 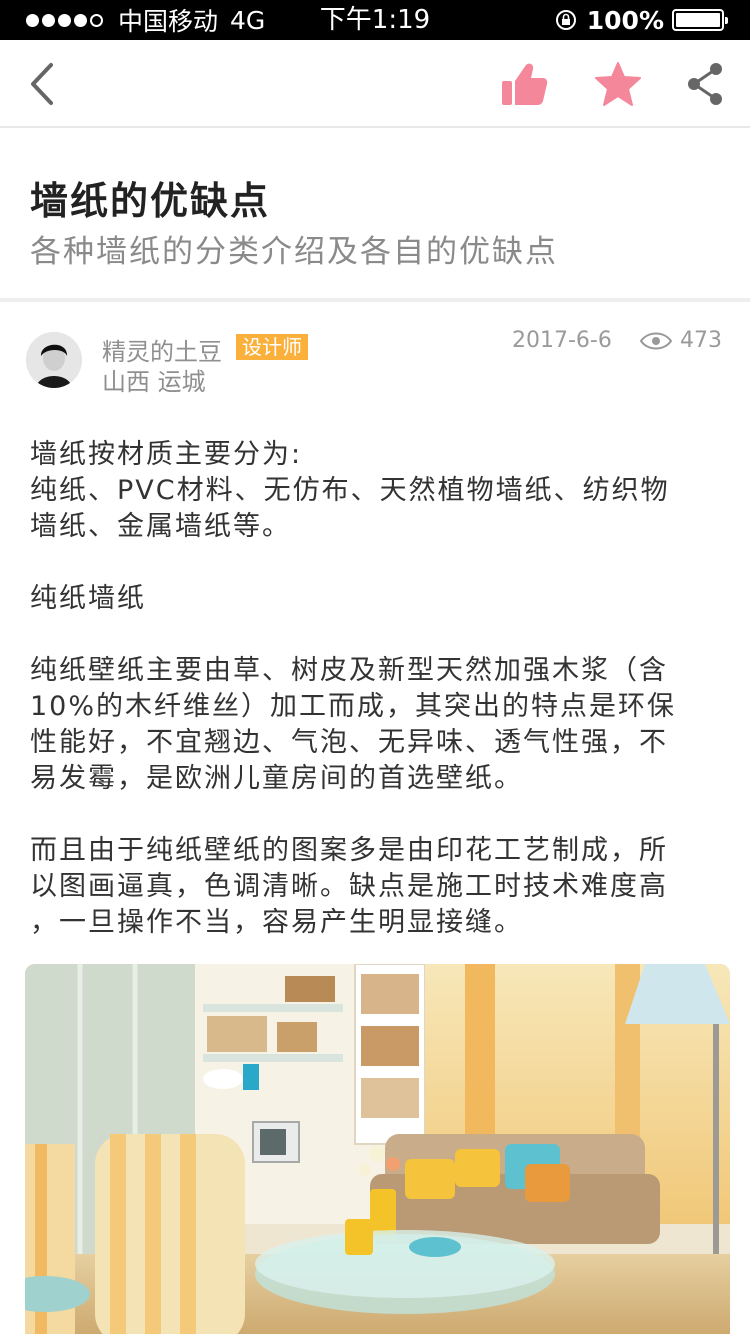 I want to click on battery-percent: 100%, so click(x=625, y=20).